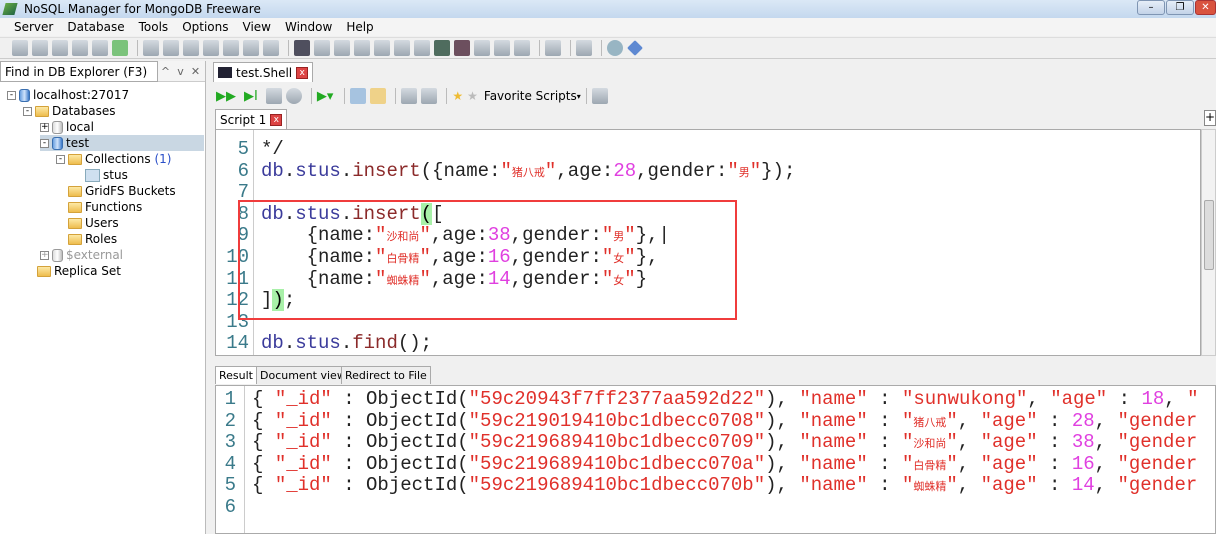 This screenshot has width=1216, height=534. Describe the element at coordinates (322, 48) in the screenshot. I see `window-icon` at that location.